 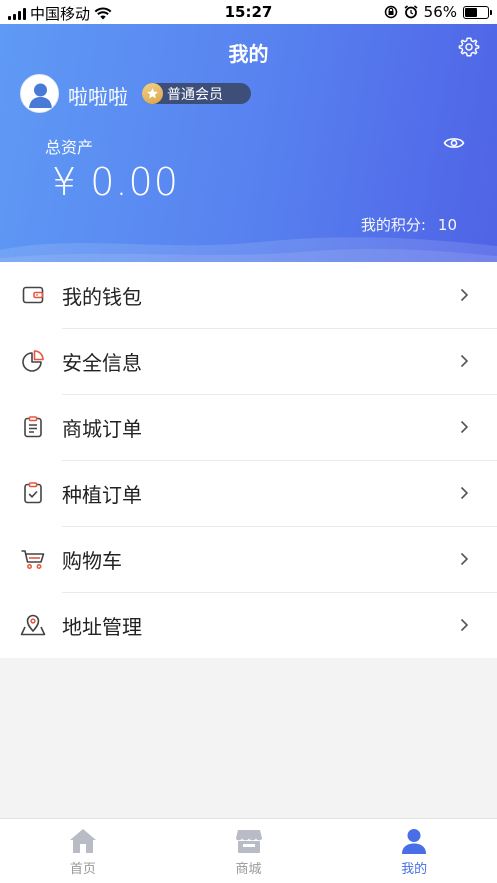 What do you see at coordinates (33, 493) in the screenshot?
I see `clipboard-check-icon` at bounding box center [33, 493].